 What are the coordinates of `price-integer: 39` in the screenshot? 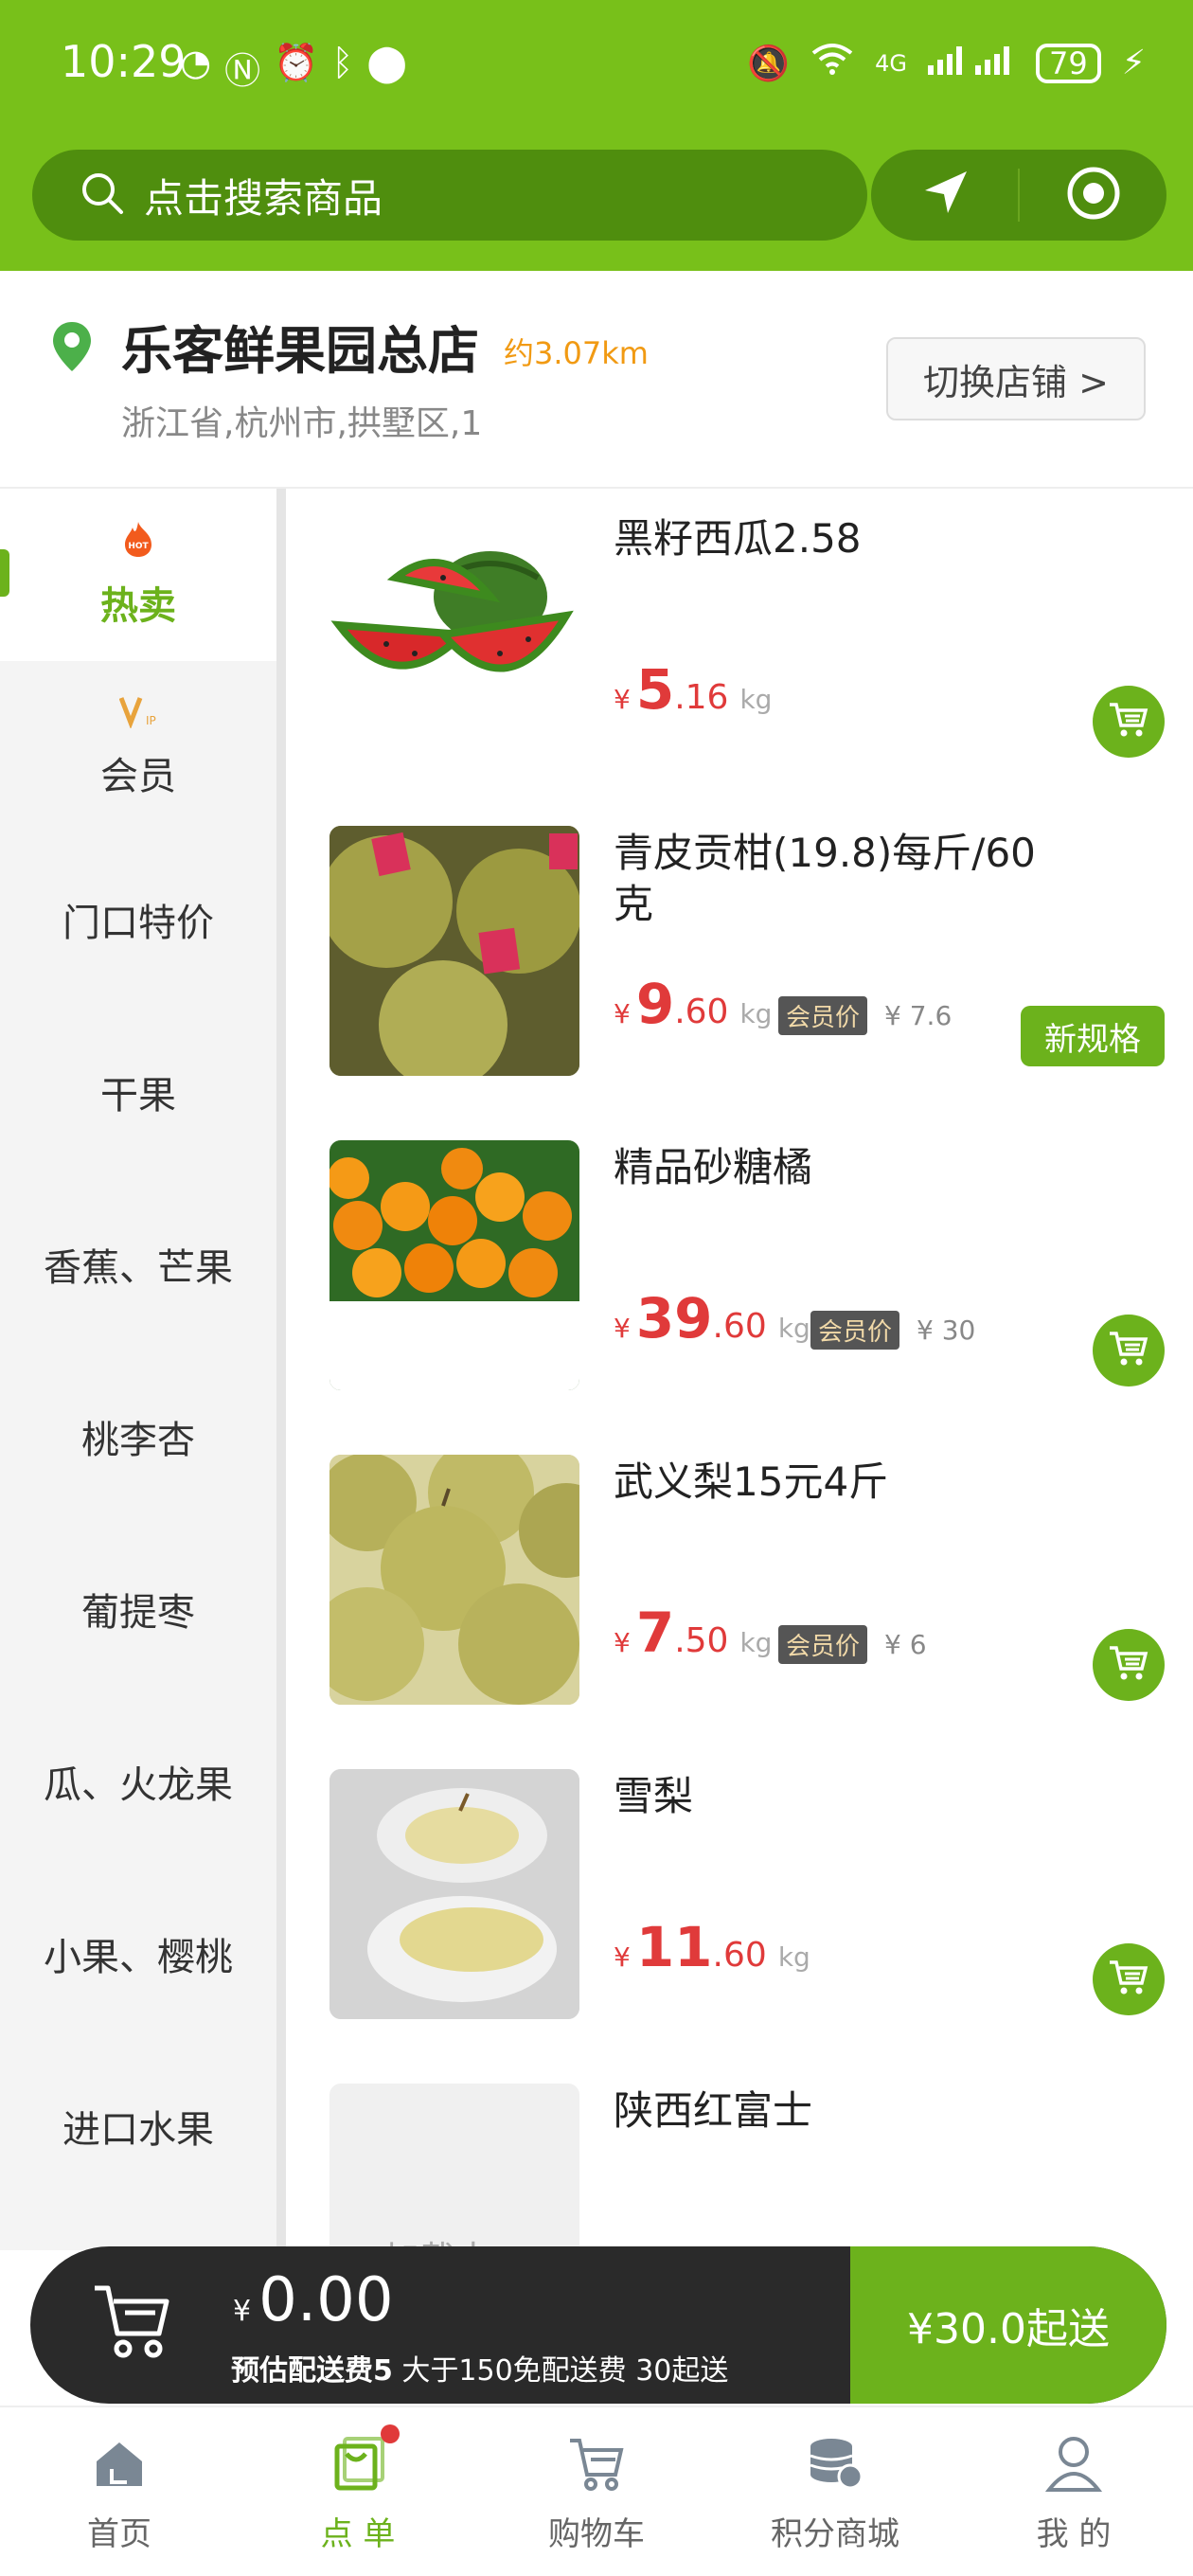 It's located at (674, 1318).